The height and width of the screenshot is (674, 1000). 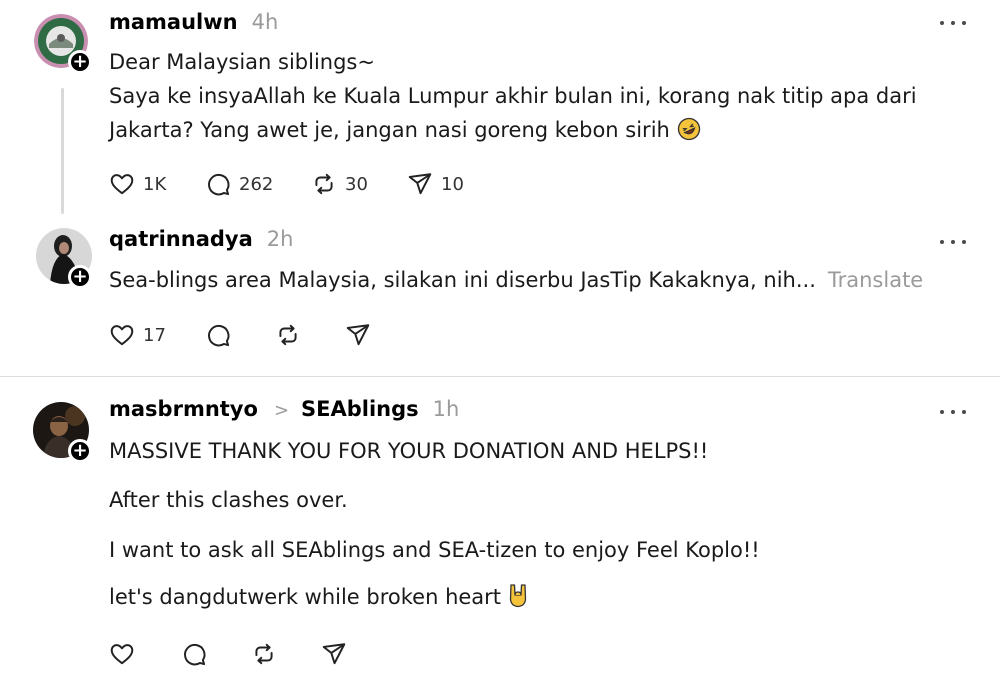 I want to click on post-actions: 17, so click(x=244, y=335).